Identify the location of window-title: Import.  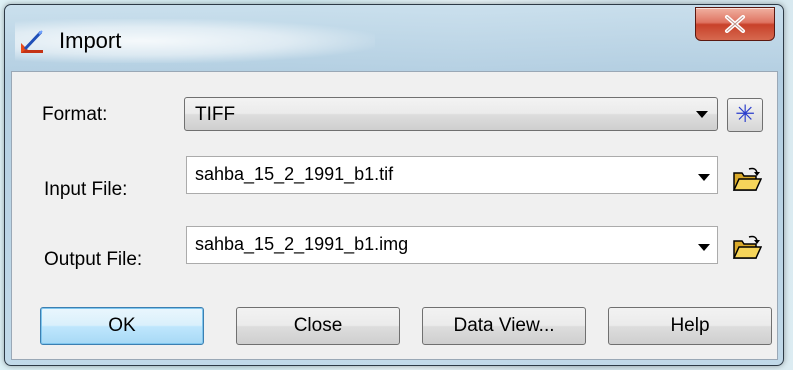
(90, 40).